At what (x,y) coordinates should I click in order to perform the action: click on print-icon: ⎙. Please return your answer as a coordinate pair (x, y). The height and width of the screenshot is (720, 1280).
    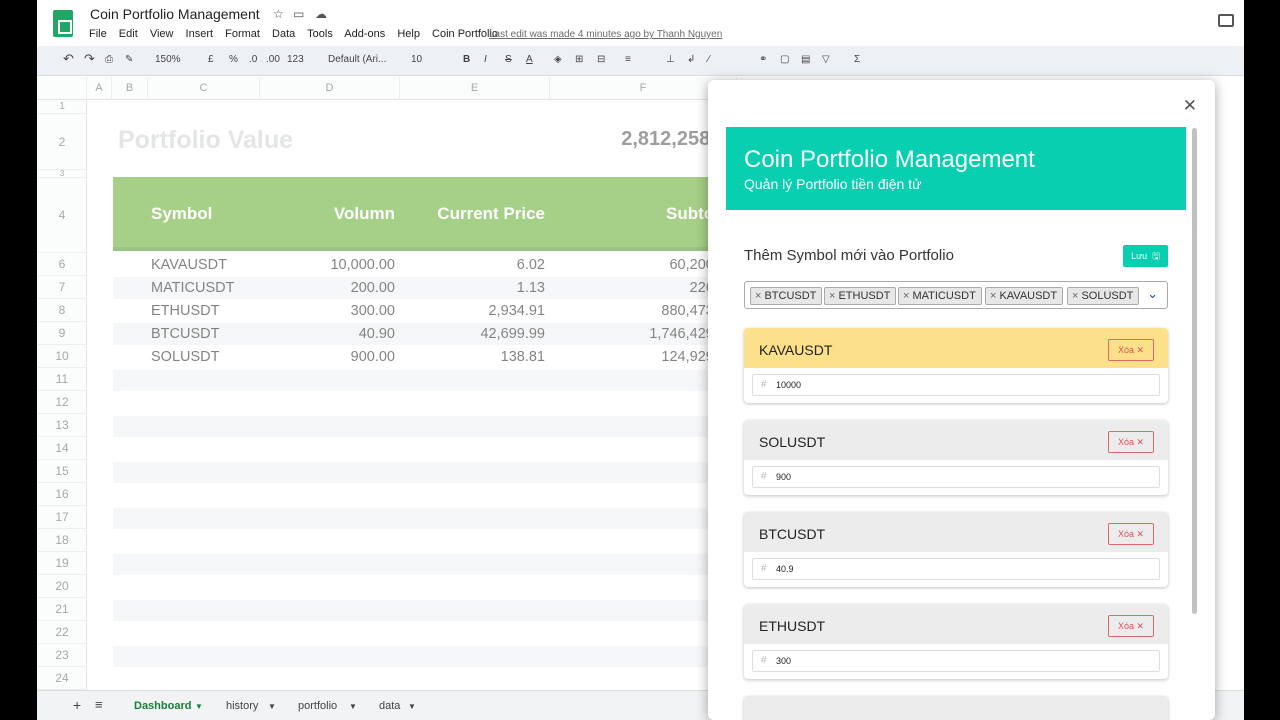
    Looking at the image, I should click on (109, 59).